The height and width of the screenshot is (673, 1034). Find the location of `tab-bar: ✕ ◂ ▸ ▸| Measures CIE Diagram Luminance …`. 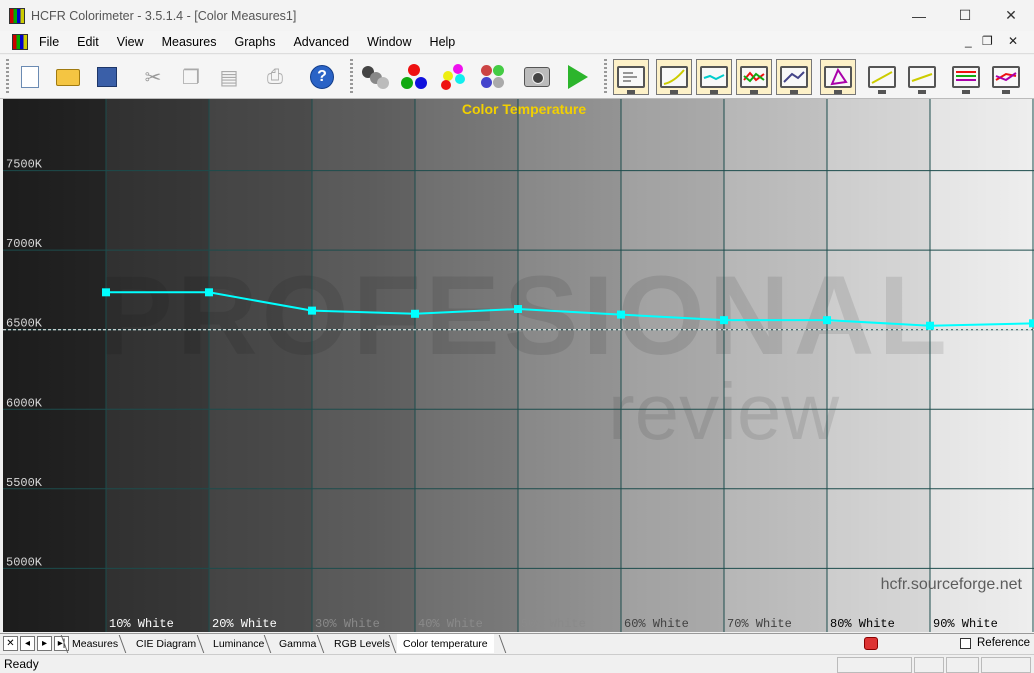

tab-bar: ✕ ◂ ▸ ▸| Measures CIE Diagram Luminance … is located at coordinates (517, 643).